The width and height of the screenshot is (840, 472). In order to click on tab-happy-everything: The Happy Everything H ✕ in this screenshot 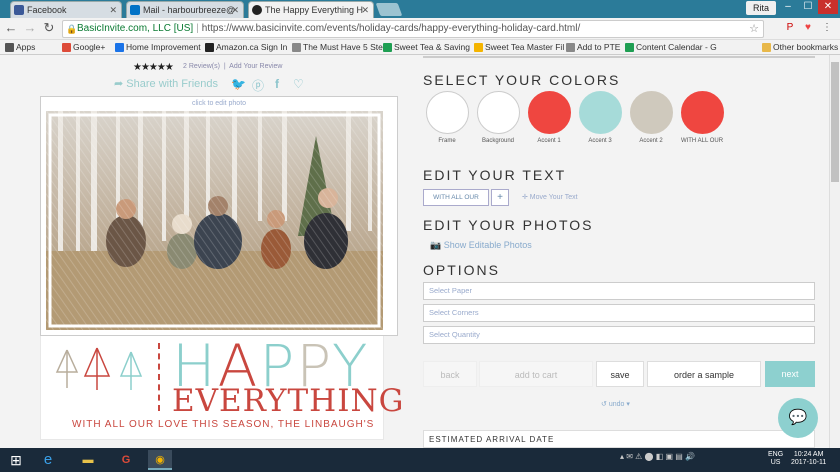, I will do `click(311, 9)`.